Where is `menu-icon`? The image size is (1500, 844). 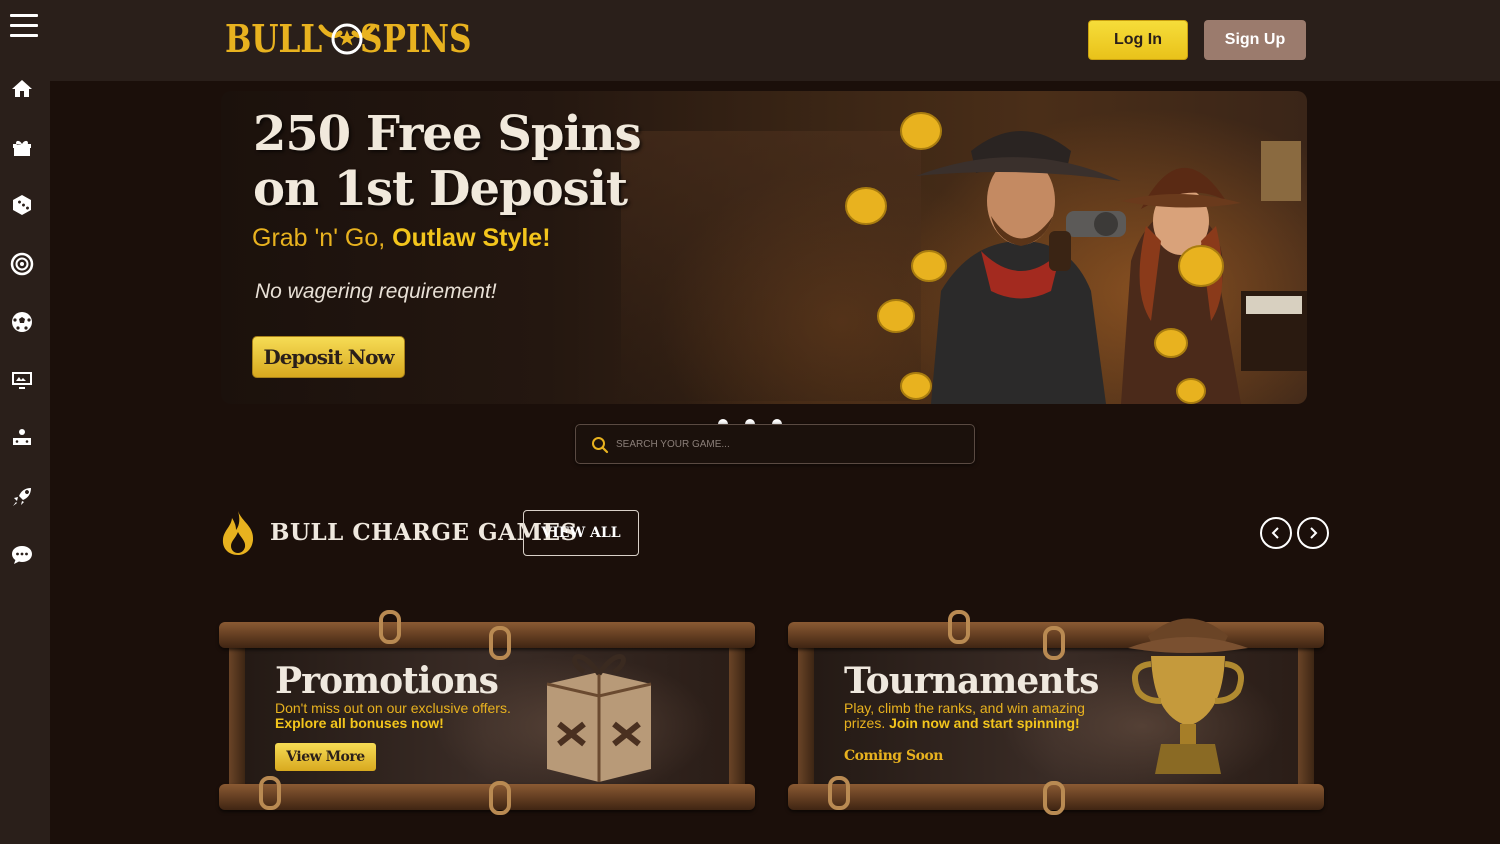
menu-icon is located at coordinates (24, 27).